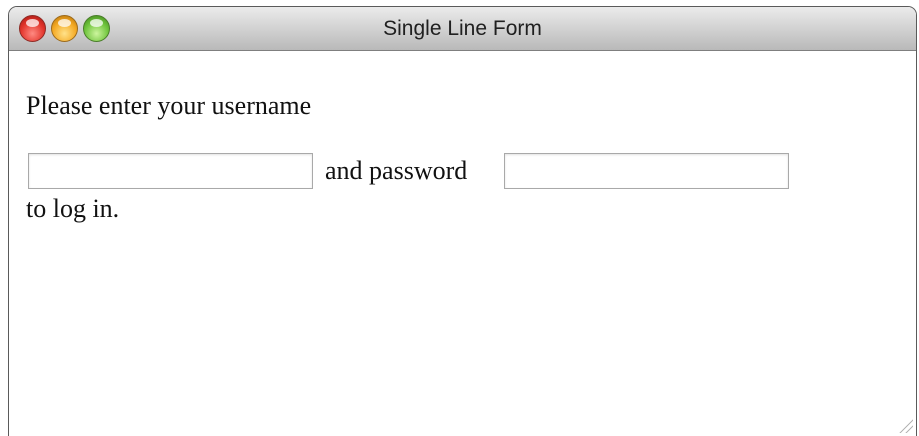 The width and height of the screenshot is (919, 436). Describe the element at coordinates (396, 170) in the screenshot. I see `password-label: and password` at that location.